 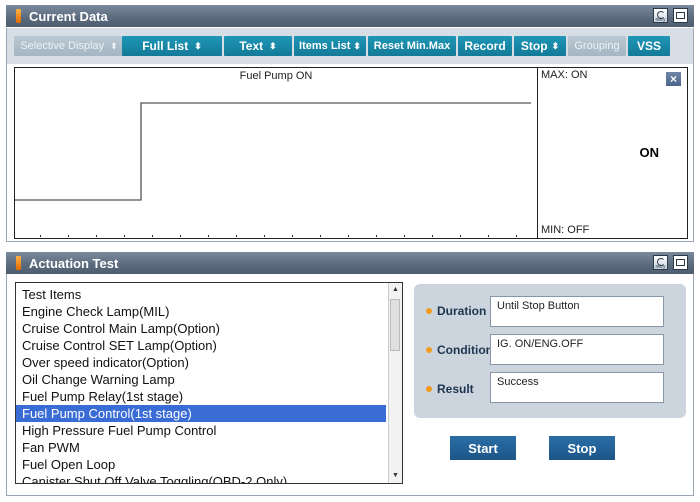 What do you see at coordinates (201, 396) in the screenshot?
I see `list-item: Fuel Pump Relay(1st stage)` at bounding box center [201, 396].